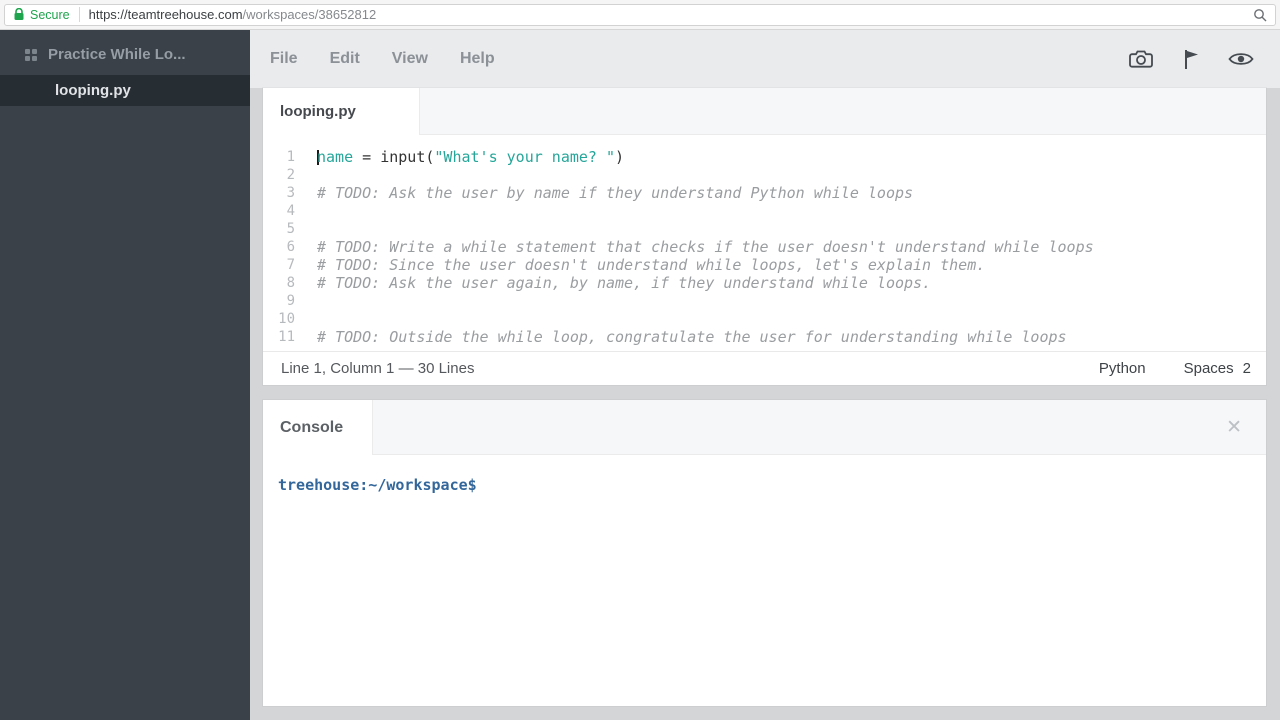  What do you see at coordinates (1260, 15) in the screenshot?
I see `zoom-icon` at bounding box center [1260, 15].